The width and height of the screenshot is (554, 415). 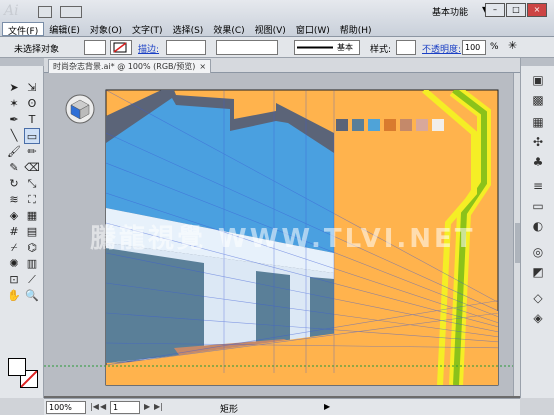 I want to click on artboard-tool-icon: ⊡, so click(x=14, y=280).